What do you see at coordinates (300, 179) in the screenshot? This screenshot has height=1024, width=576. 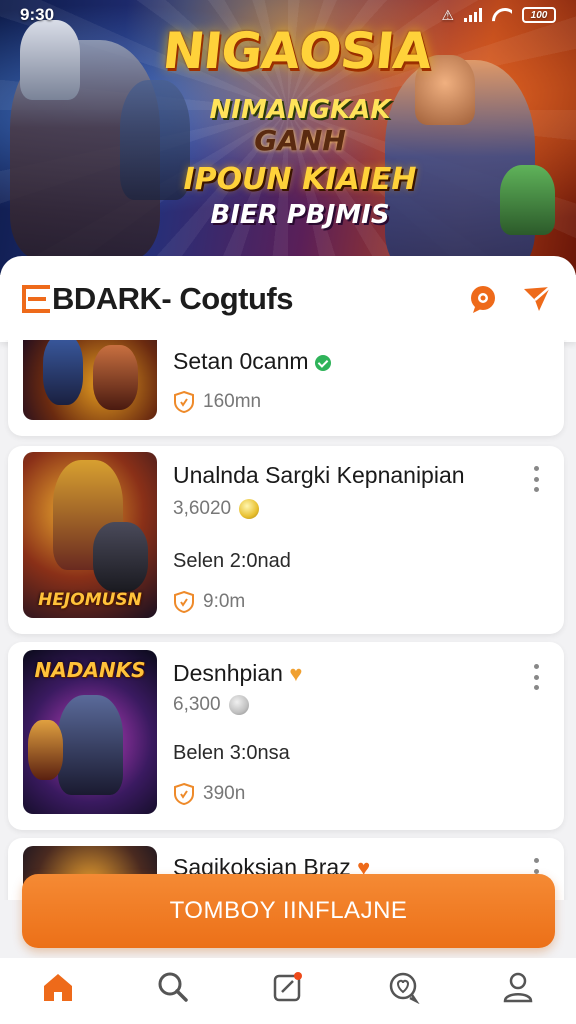 I see `hero-subtitle-3: IPOUN KIAIEH` at bounding box center [300, 179].